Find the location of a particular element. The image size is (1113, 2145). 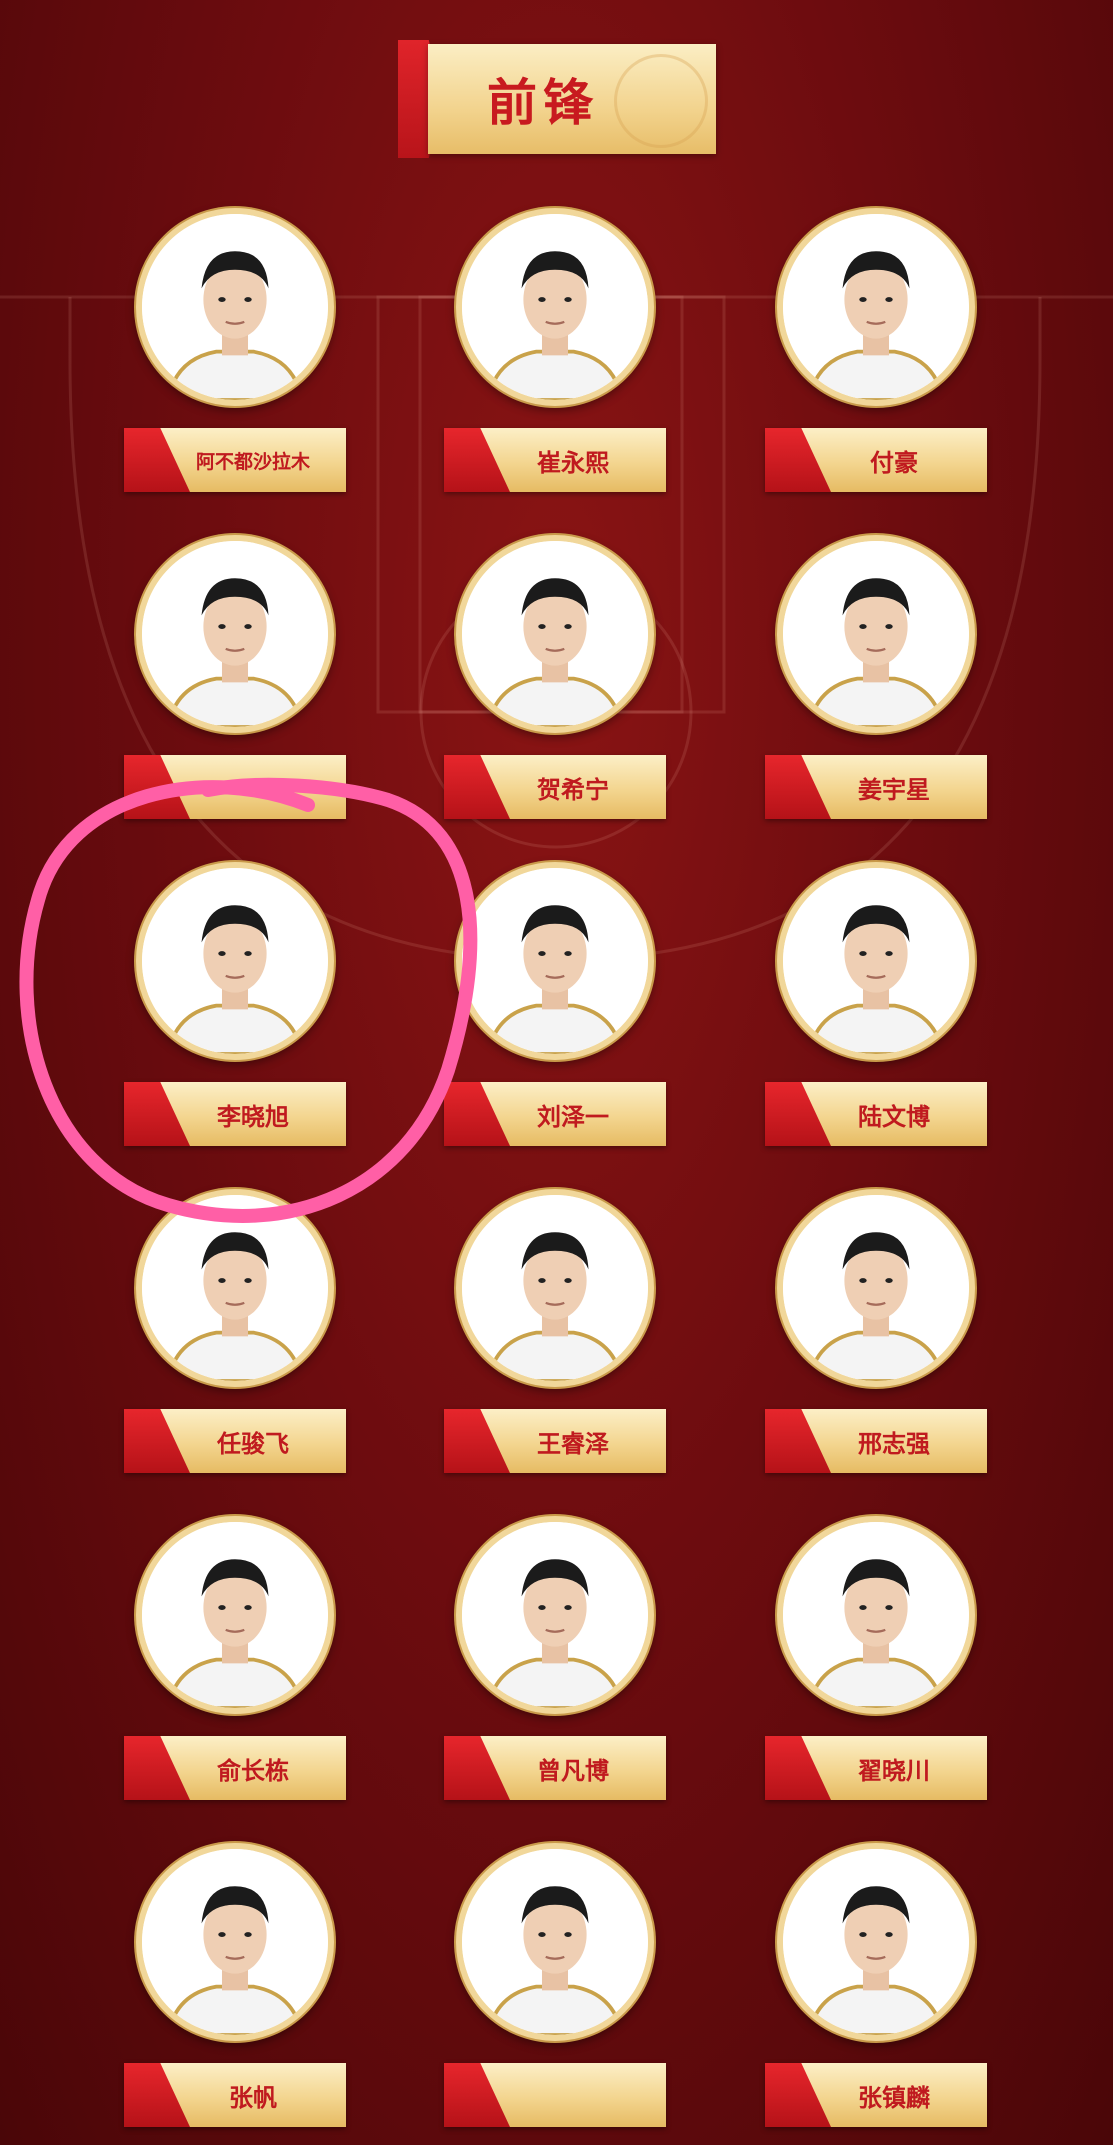

player-name: 刘泽一 is located at coordinates (573, 1116).